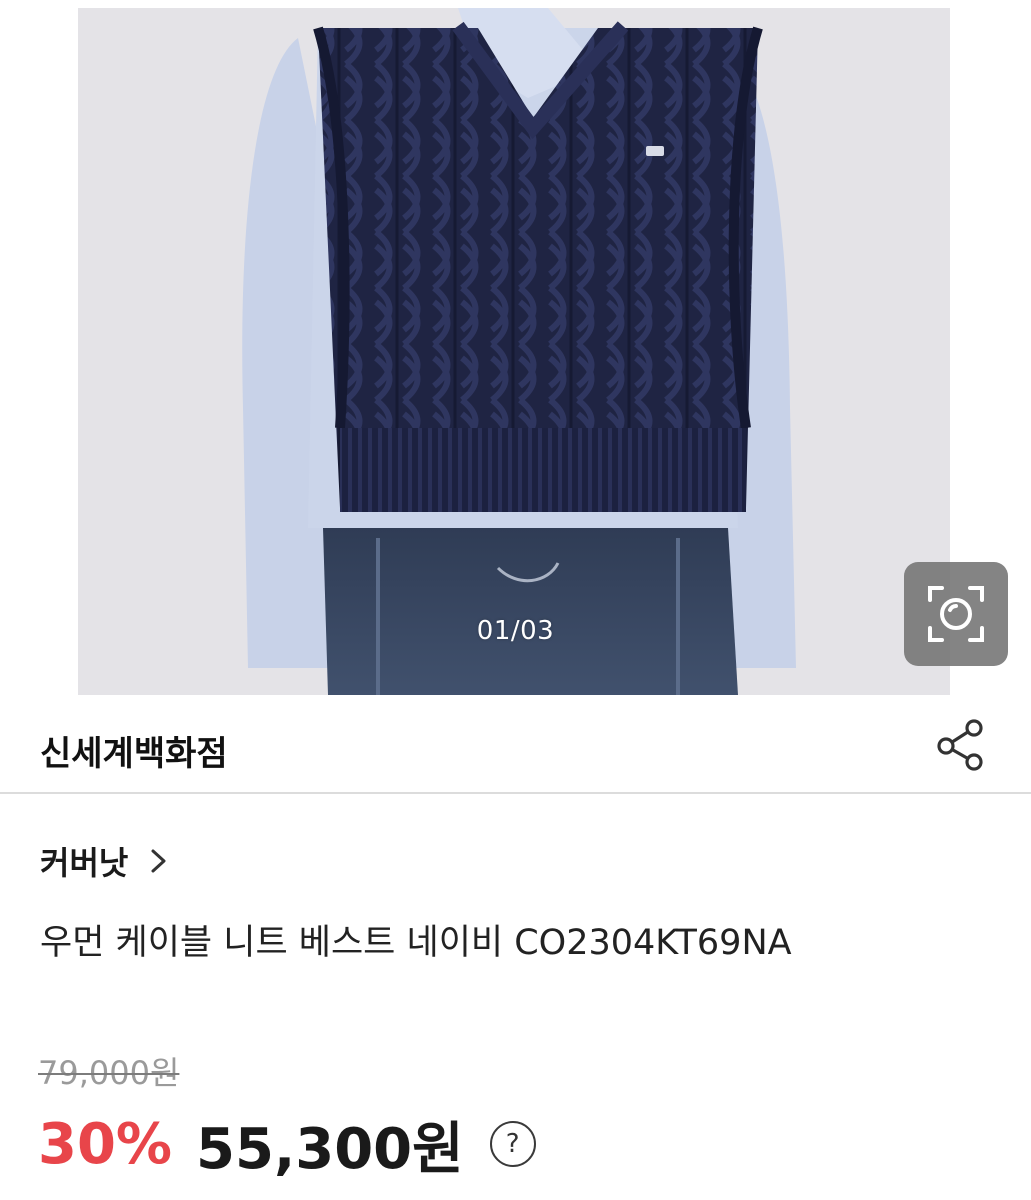 Image resolution: width=1031 pixels, height=1200 pixels. Describe the element at coordinates (512, 1144) in the screenshot. I see `price-info-help-icon: ?` at that location.